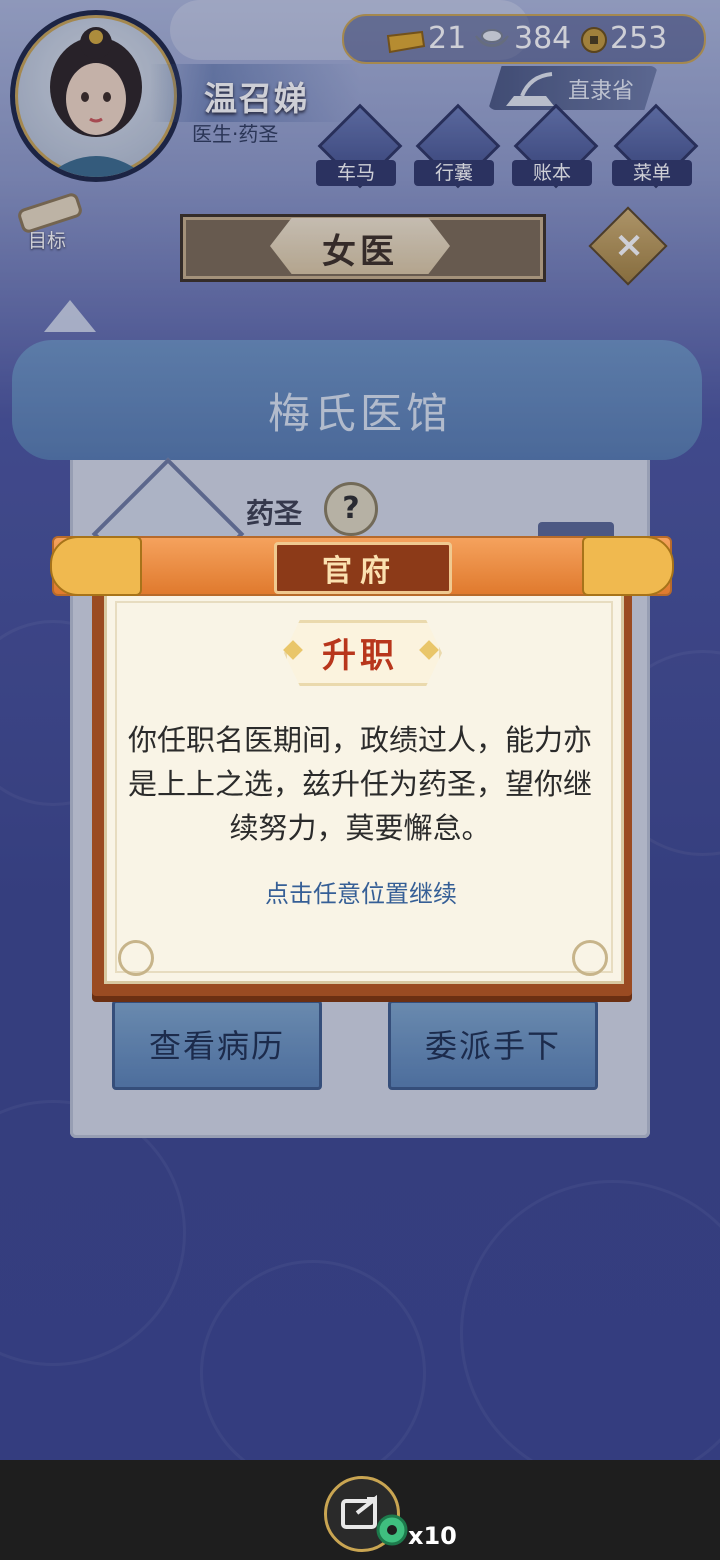  I want to click on tap-to-continue: 点击任意位置继续, so click(361, 891).